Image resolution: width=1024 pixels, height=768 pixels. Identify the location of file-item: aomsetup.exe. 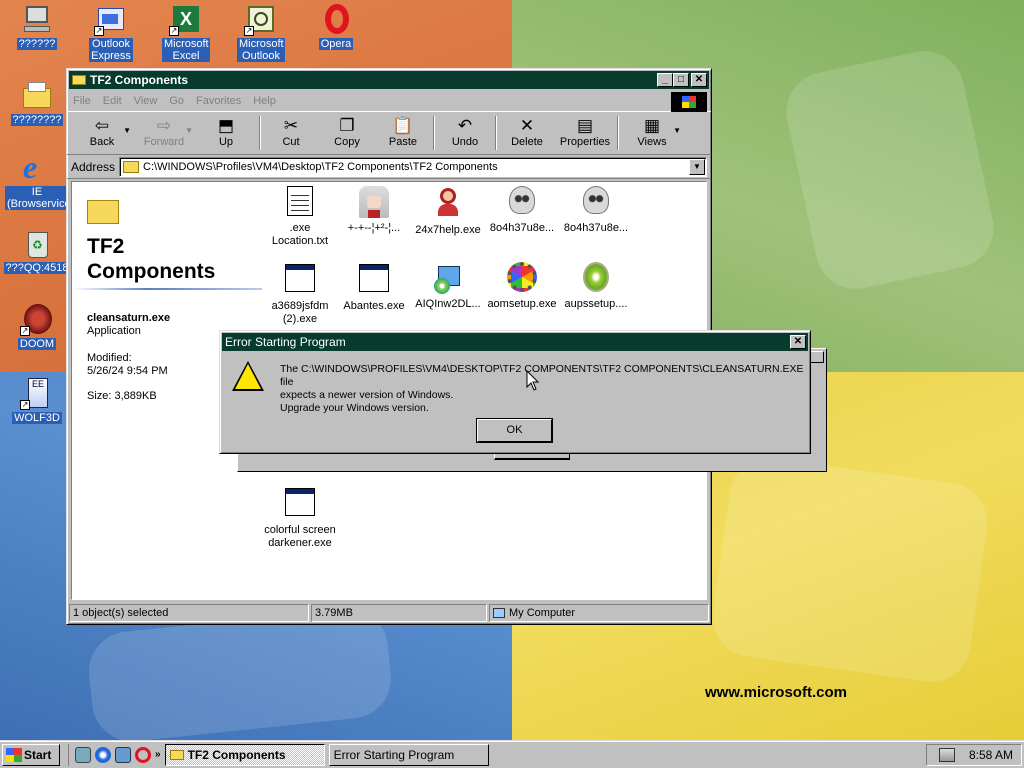
(522, 286).